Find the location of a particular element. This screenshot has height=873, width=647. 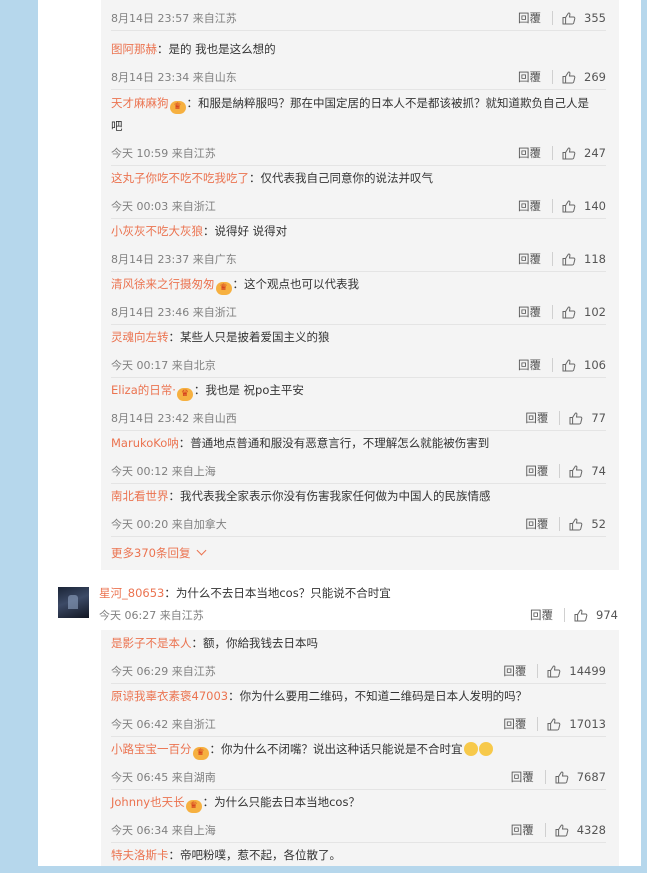

reply-actions: 回覆 102 is located at coordinates (562, 312).